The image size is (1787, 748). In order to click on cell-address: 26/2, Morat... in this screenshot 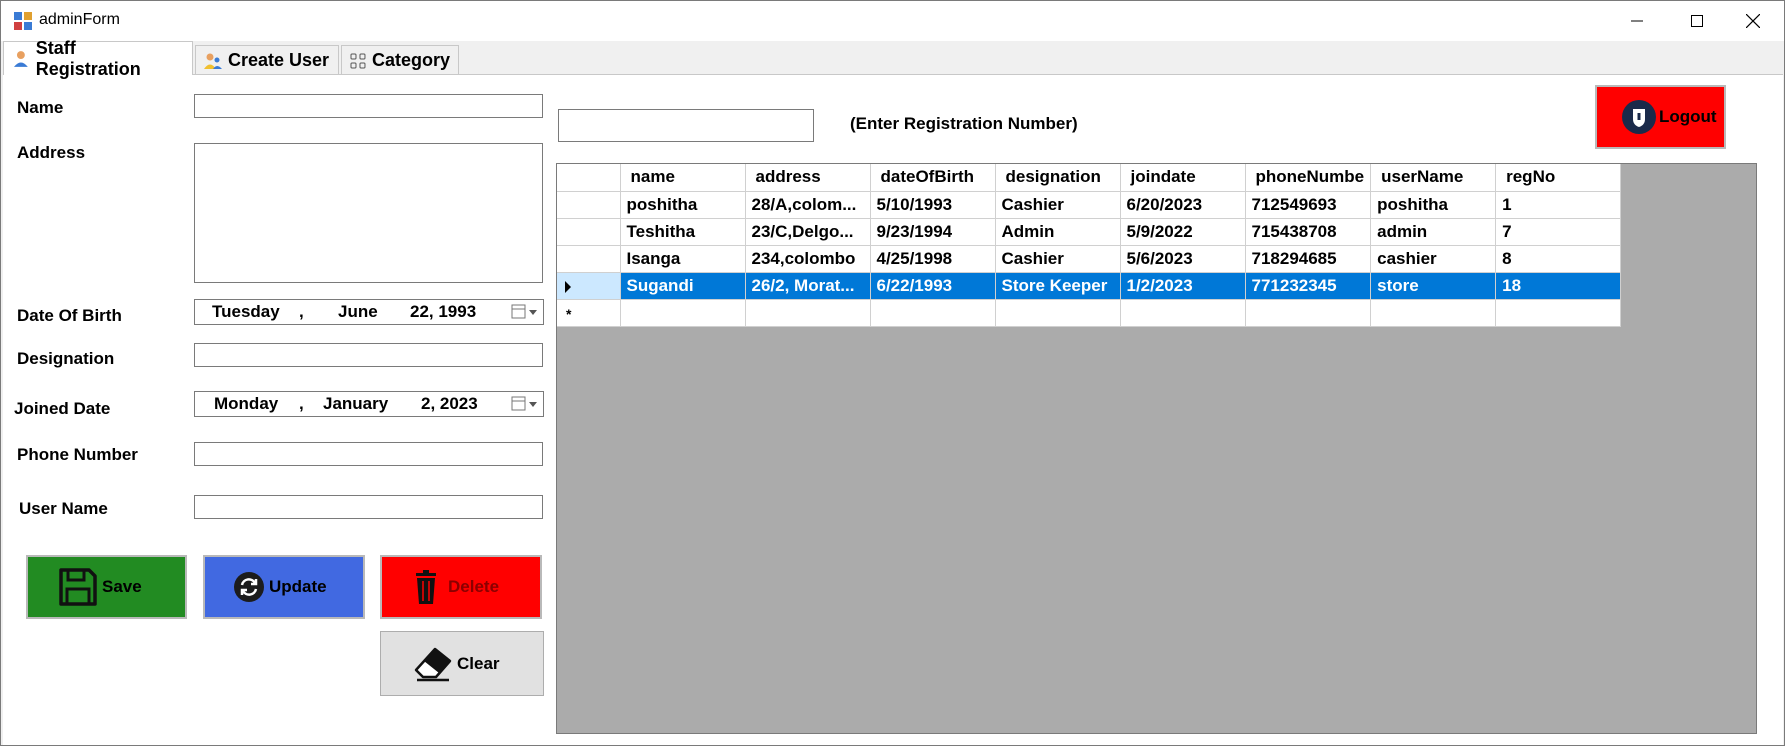, I will do `click(808, 286)`.